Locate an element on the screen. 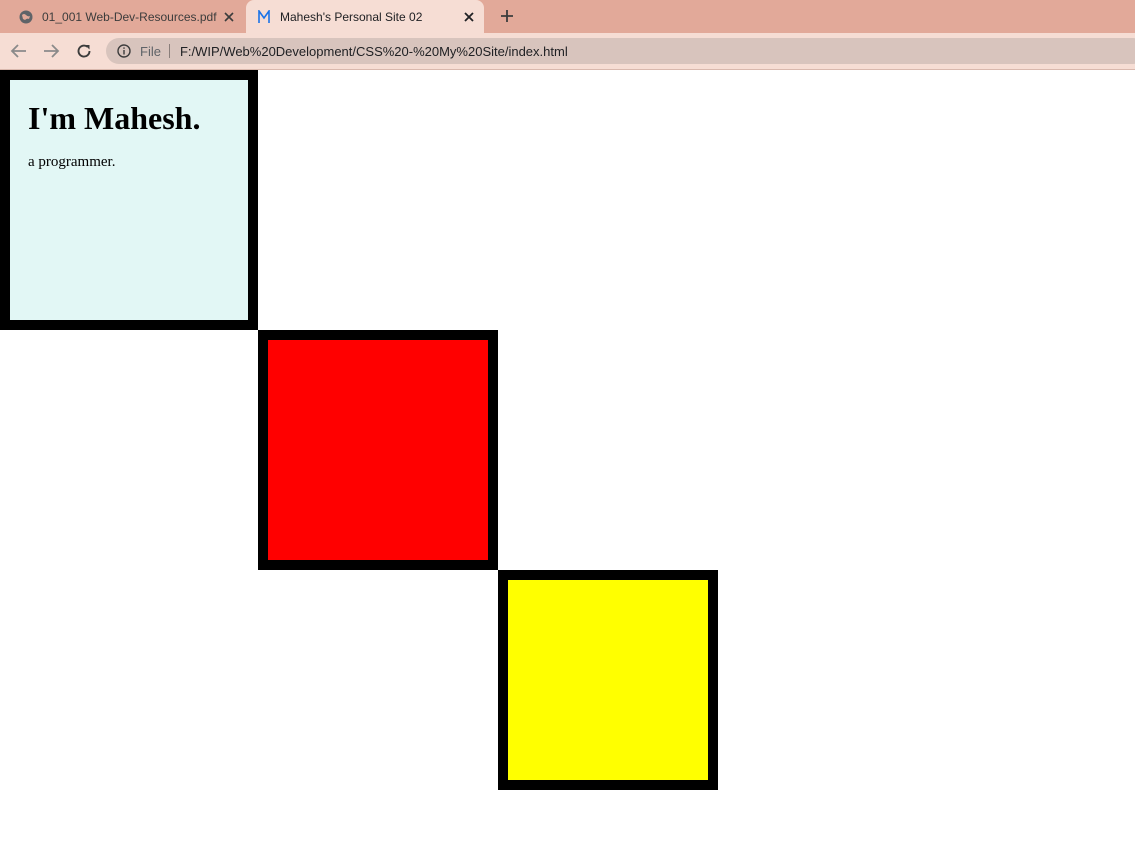 This screenshot has height=859, width=1135. info-icon is located at coordinates (124, 51).